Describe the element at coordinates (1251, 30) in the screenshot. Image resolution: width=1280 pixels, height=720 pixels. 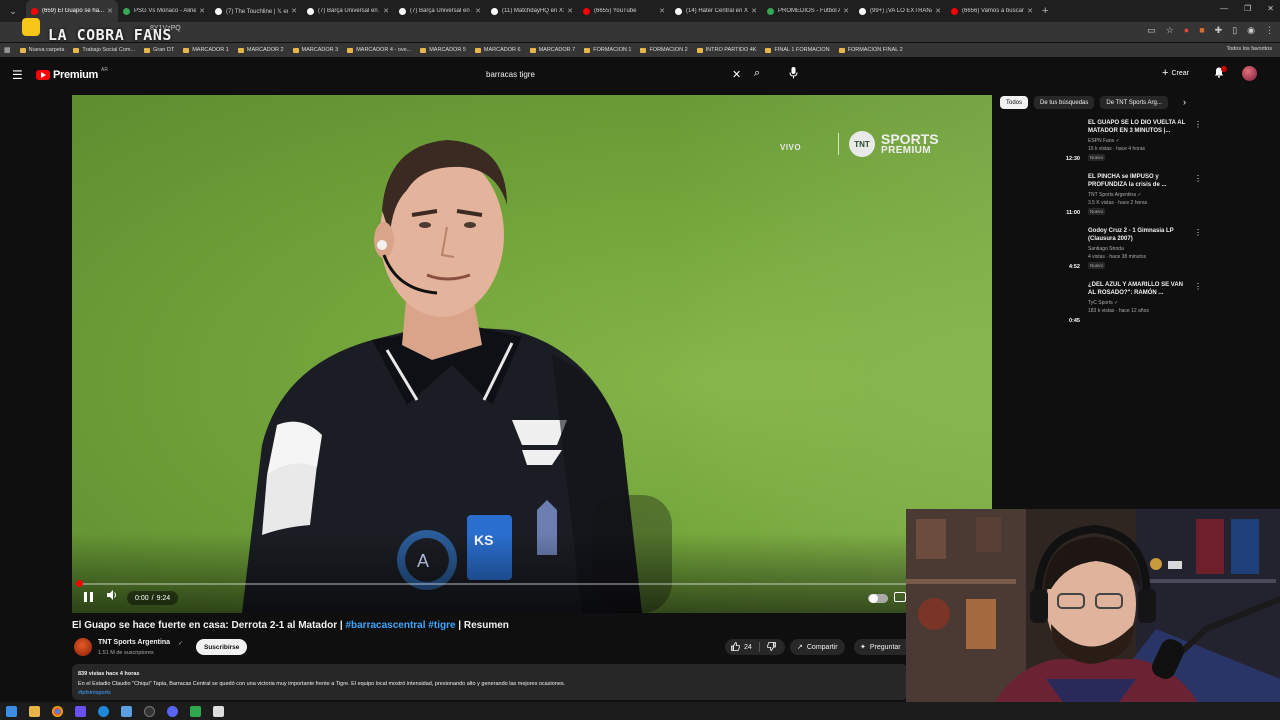
I see `profile-icon: ◉` at that location.